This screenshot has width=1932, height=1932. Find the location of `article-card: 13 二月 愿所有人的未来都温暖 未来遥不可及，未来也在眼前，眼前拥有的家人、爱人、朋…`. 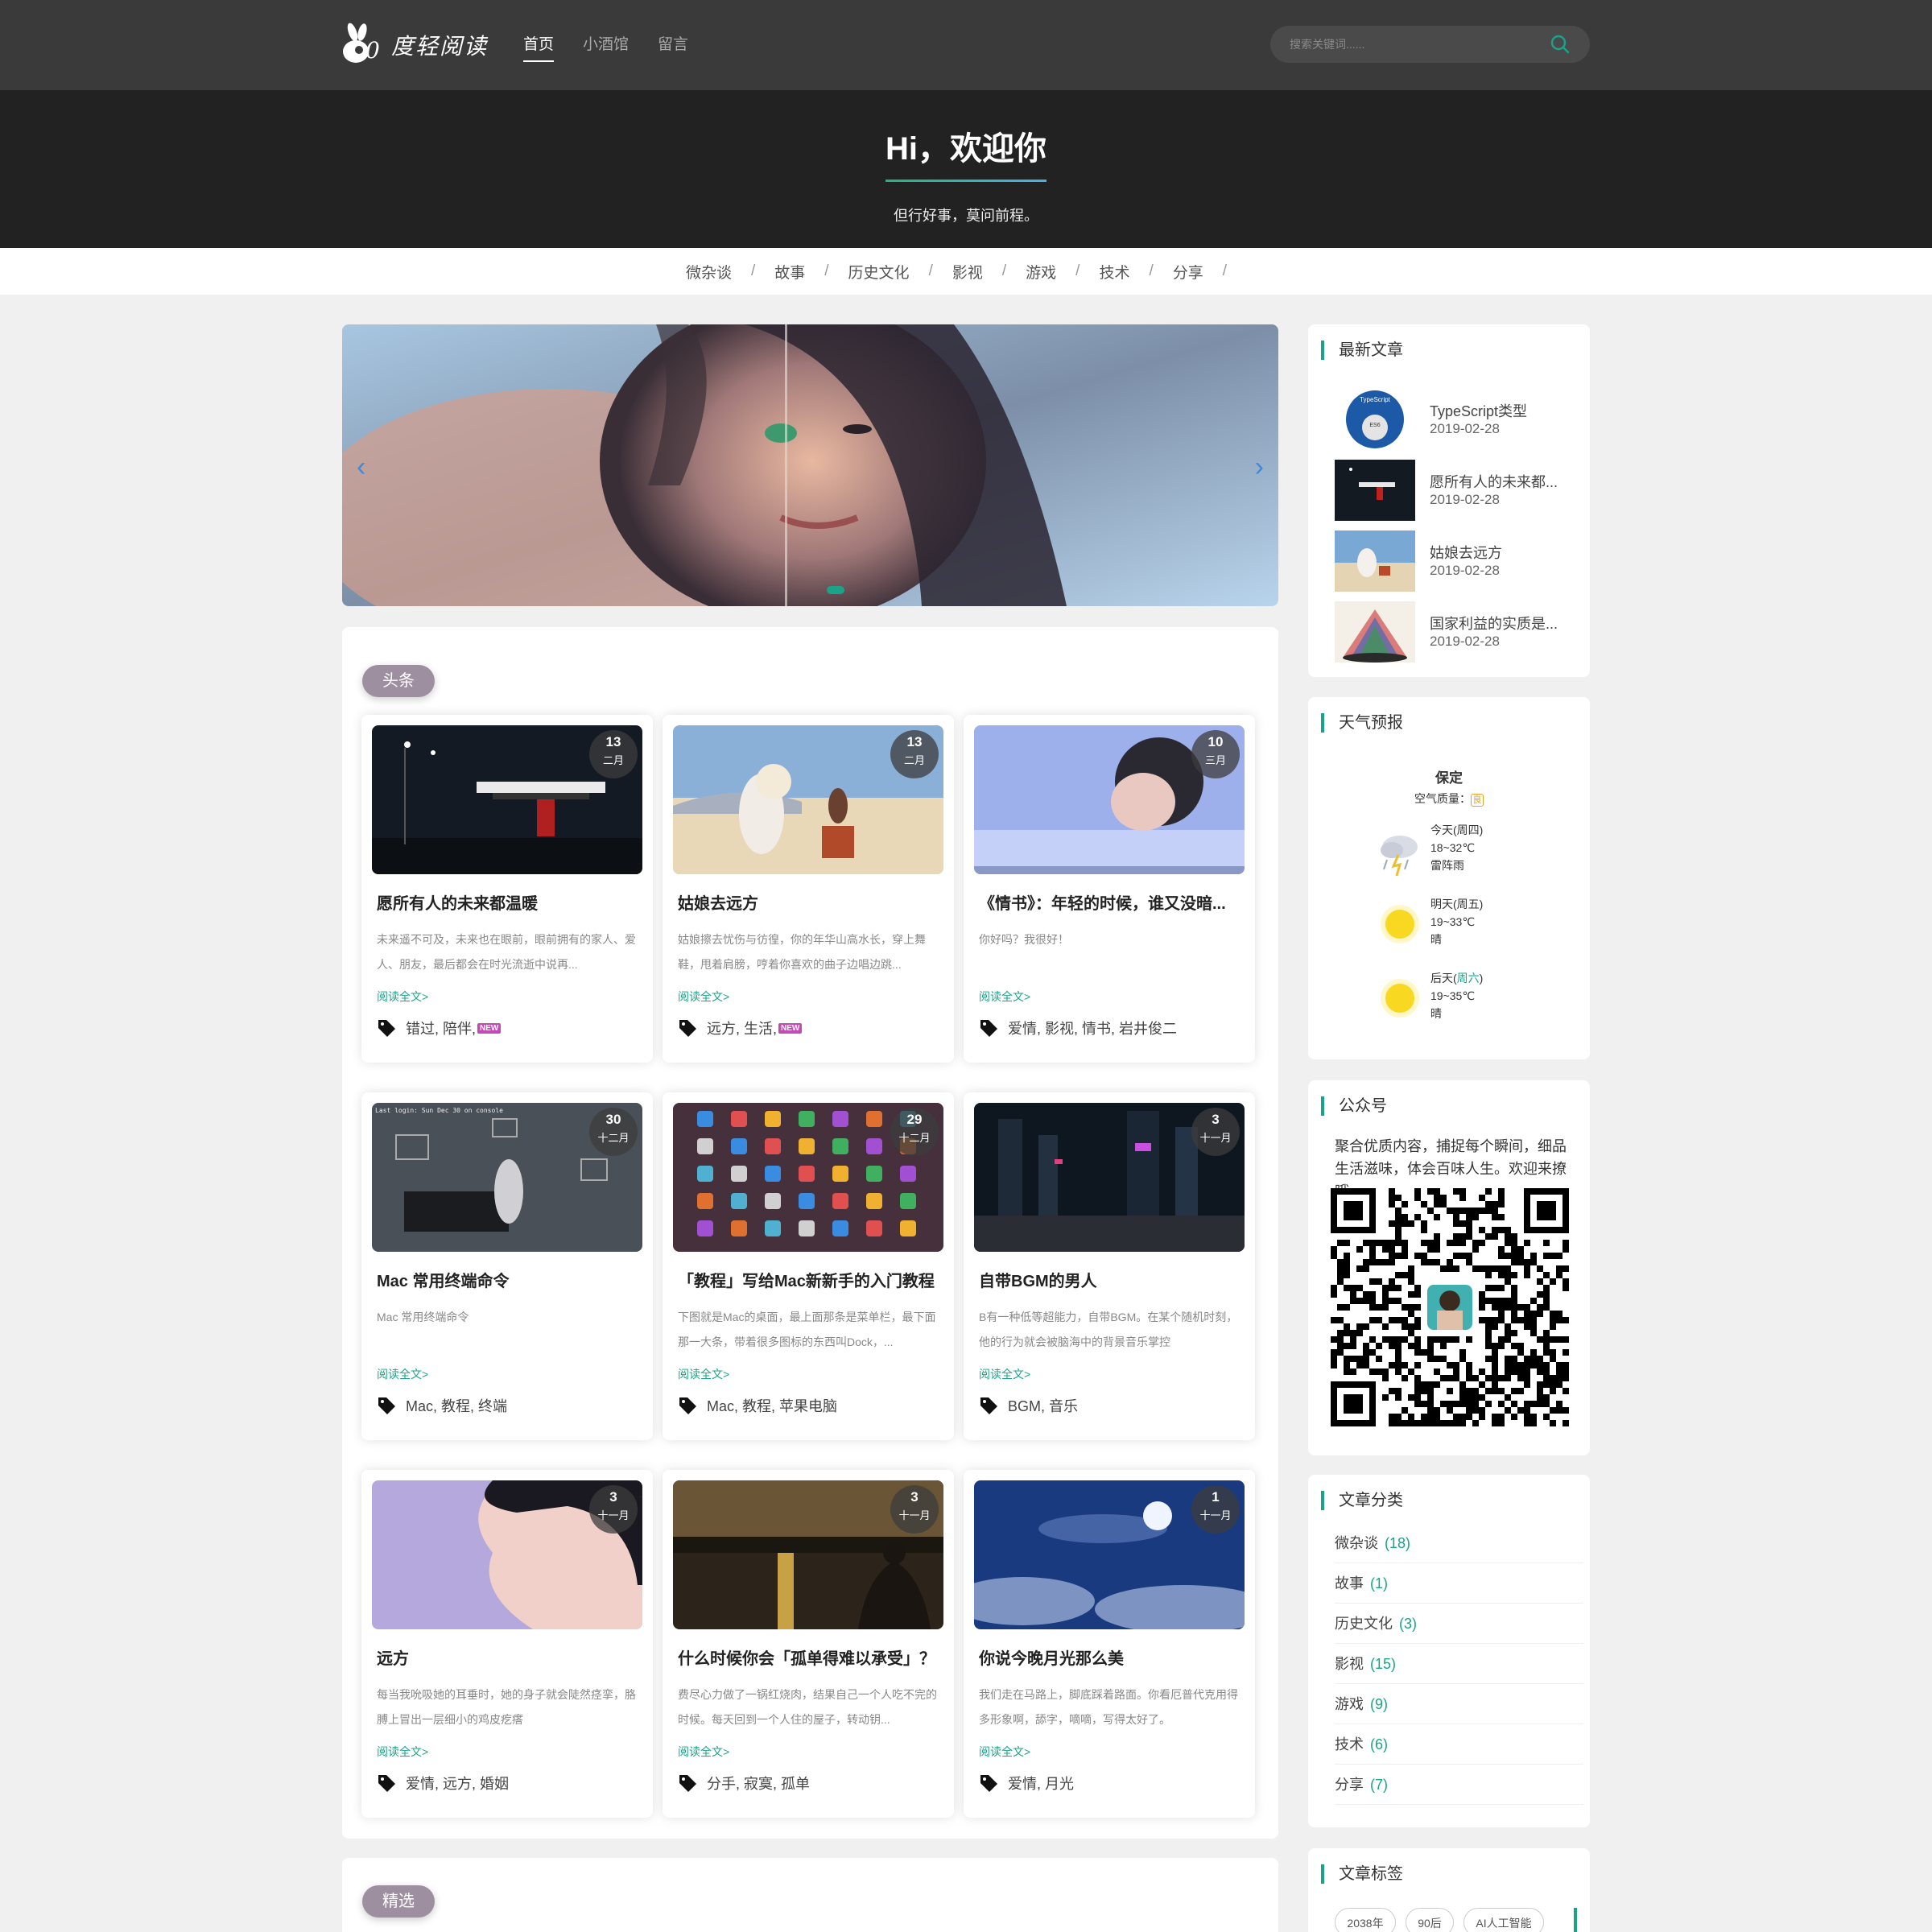

article-card: 13 二月 愿所有人的未来都温暖 未来遥不可及，未来也在眼前，眼前拥有的家人、爱人、朋… is located at coordinates (507, 889).